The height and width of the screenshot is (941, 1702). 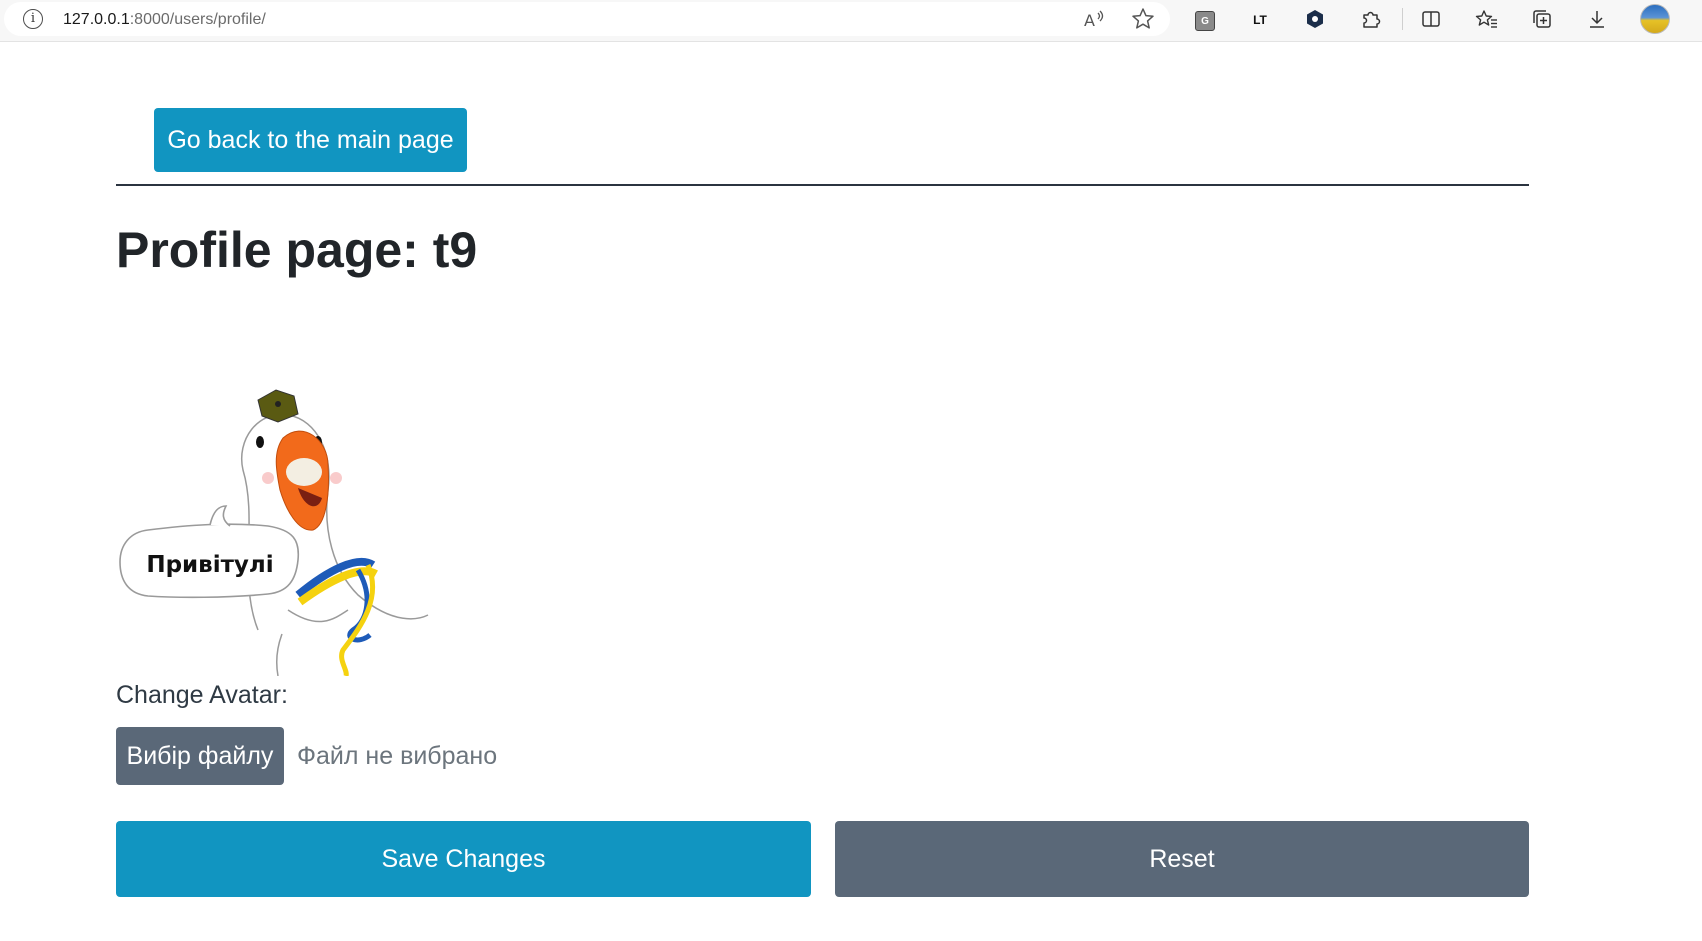 What do you see at coordinates (822, 185) in the screenshot?
I see `divider` at bounding box center [822, 185].